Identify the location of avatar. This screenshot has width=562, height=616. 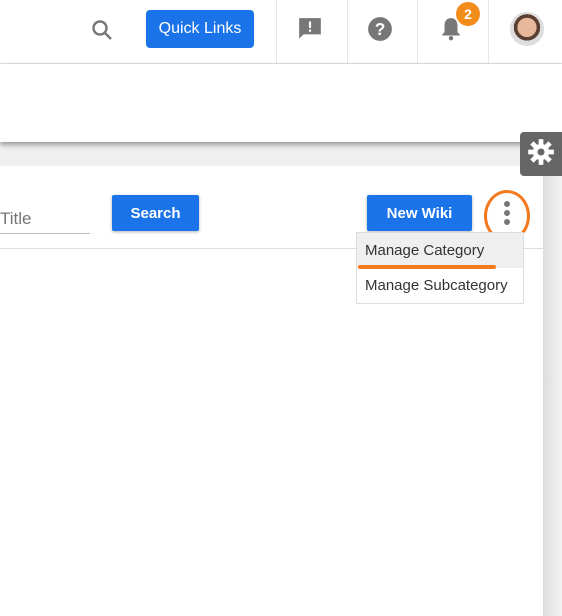
(527, 29).